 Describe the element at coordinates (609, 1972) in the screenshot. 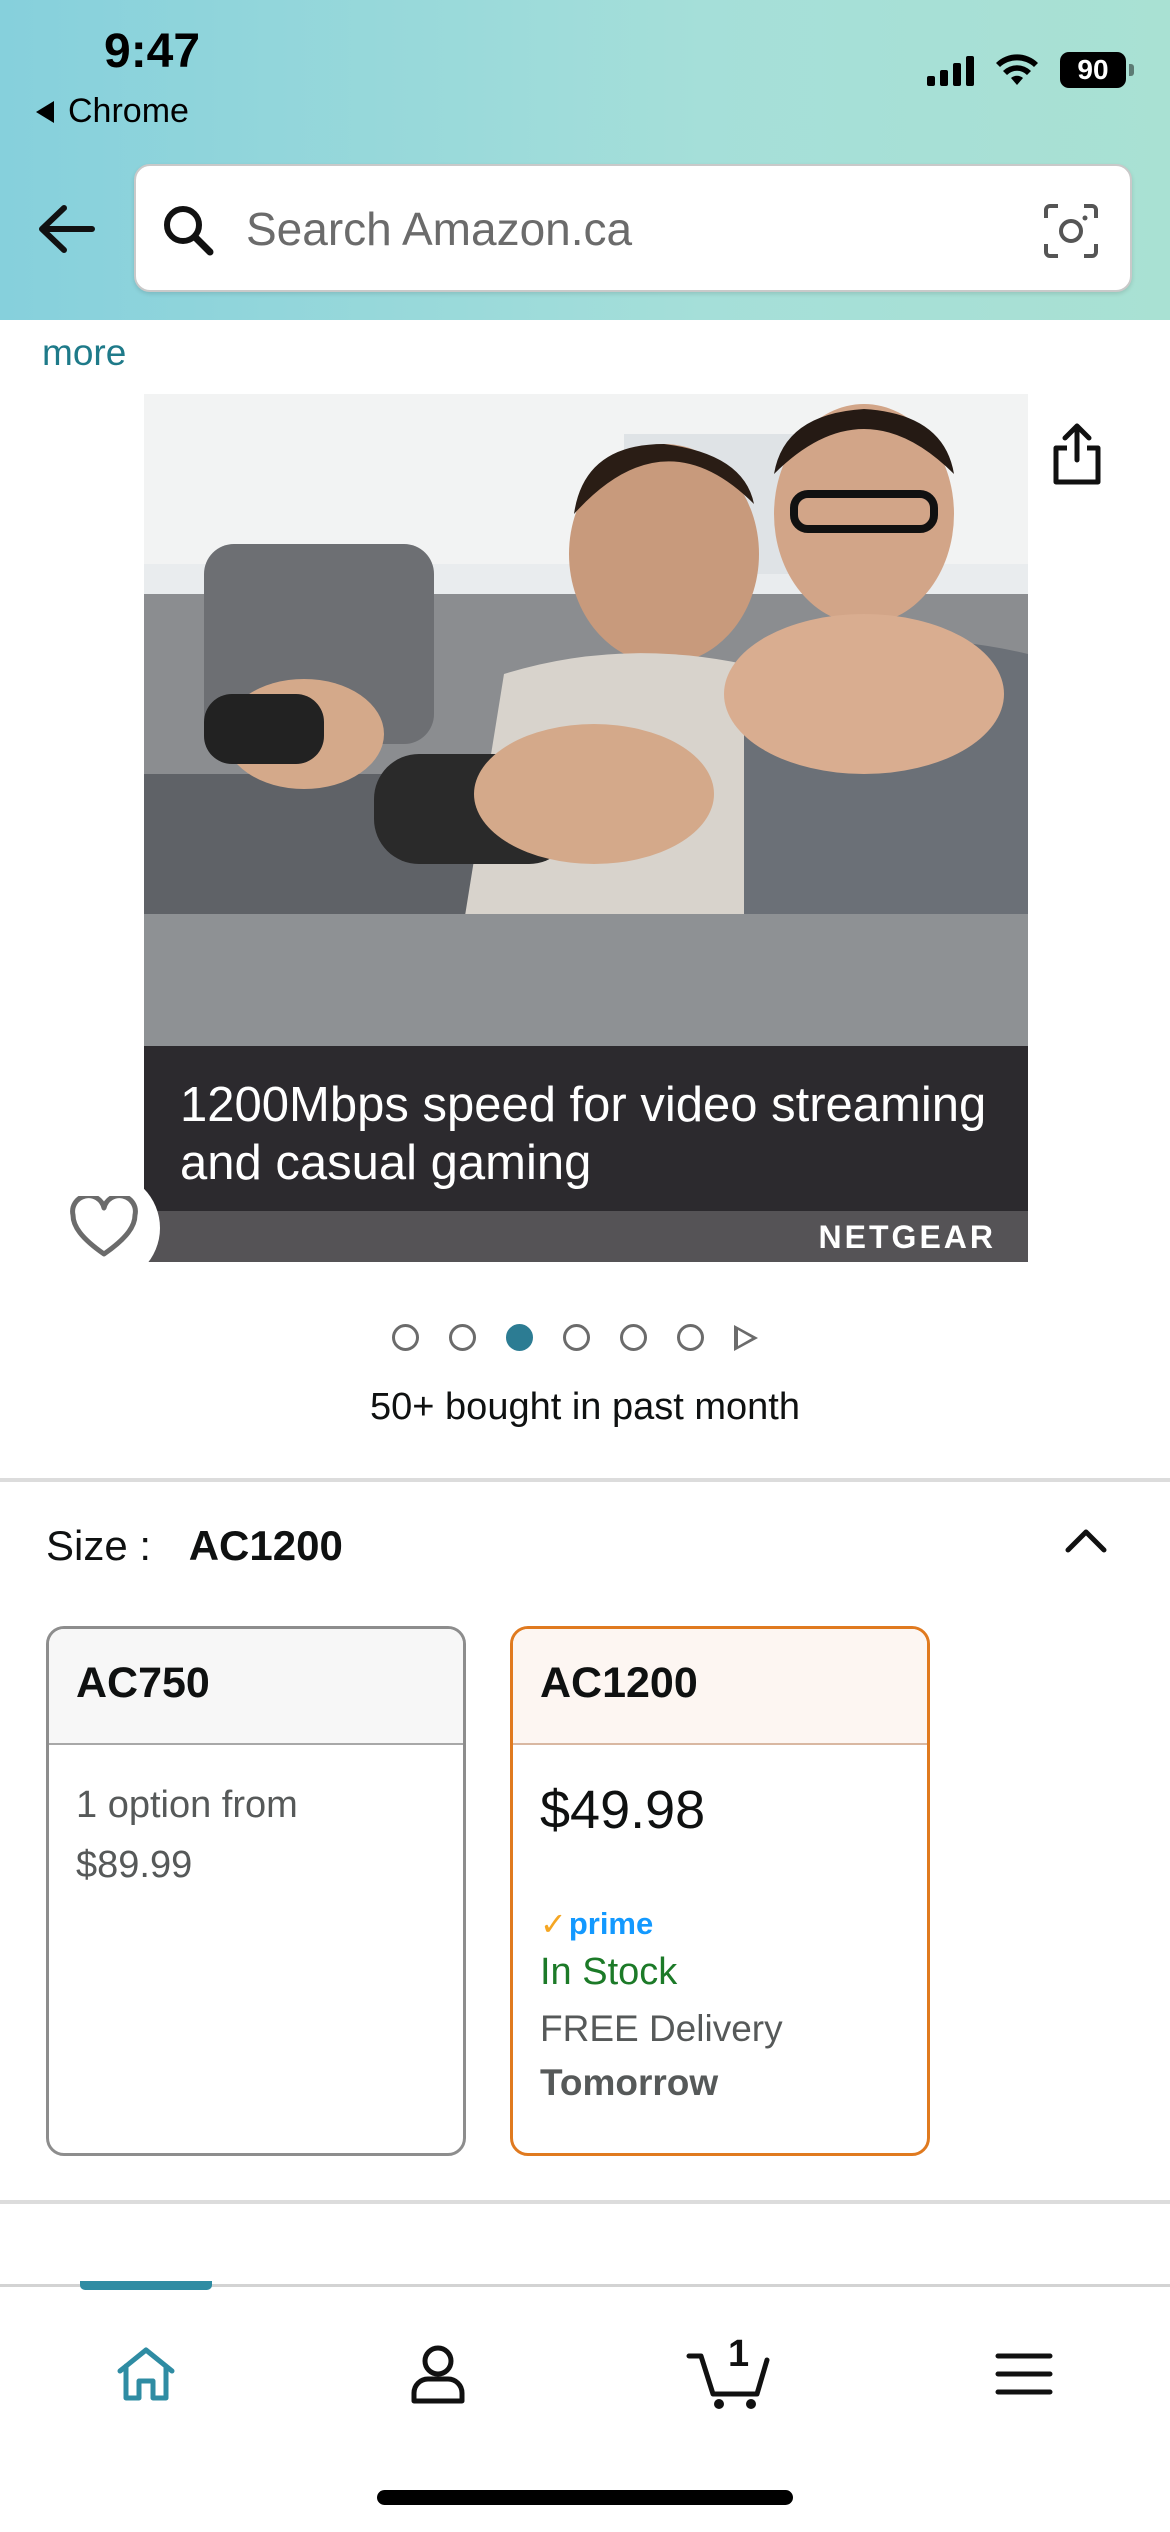

I see `stock-status: In Stock` at that location.